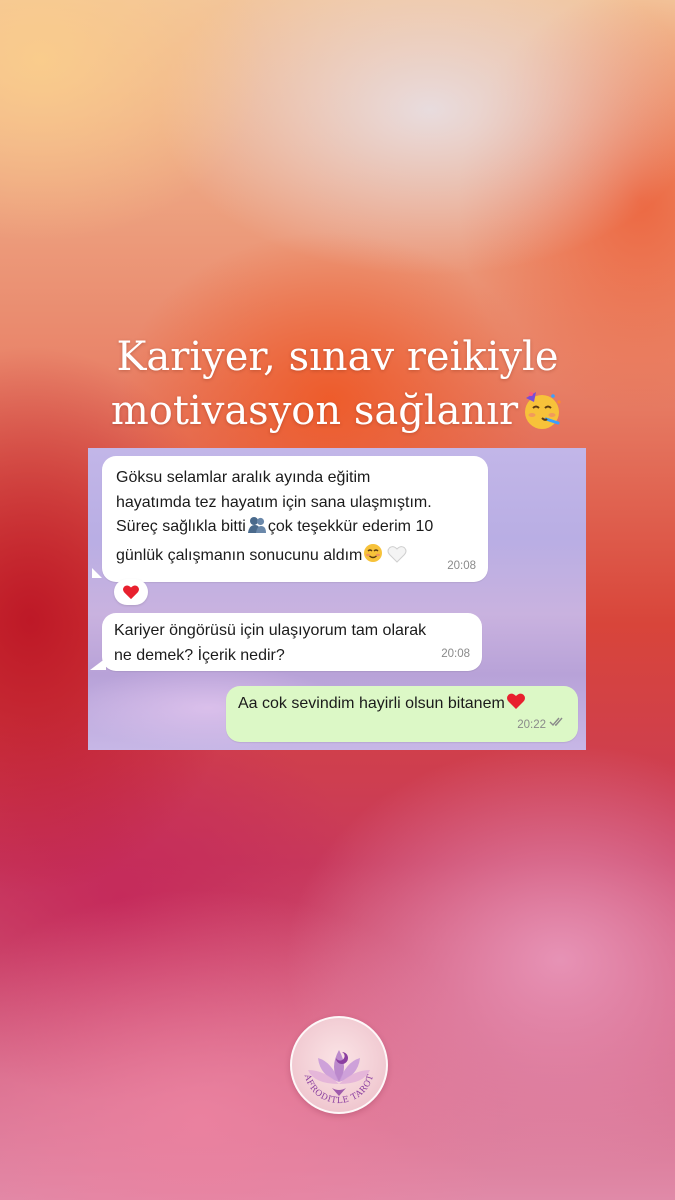 This screenshot has width=675, height=1200. What do you see at coordinates (239, 555) in the screenshot?
I see `message-line-part: günlük çalışmanın sonucunu aldım` at bounding box center [239, 555].